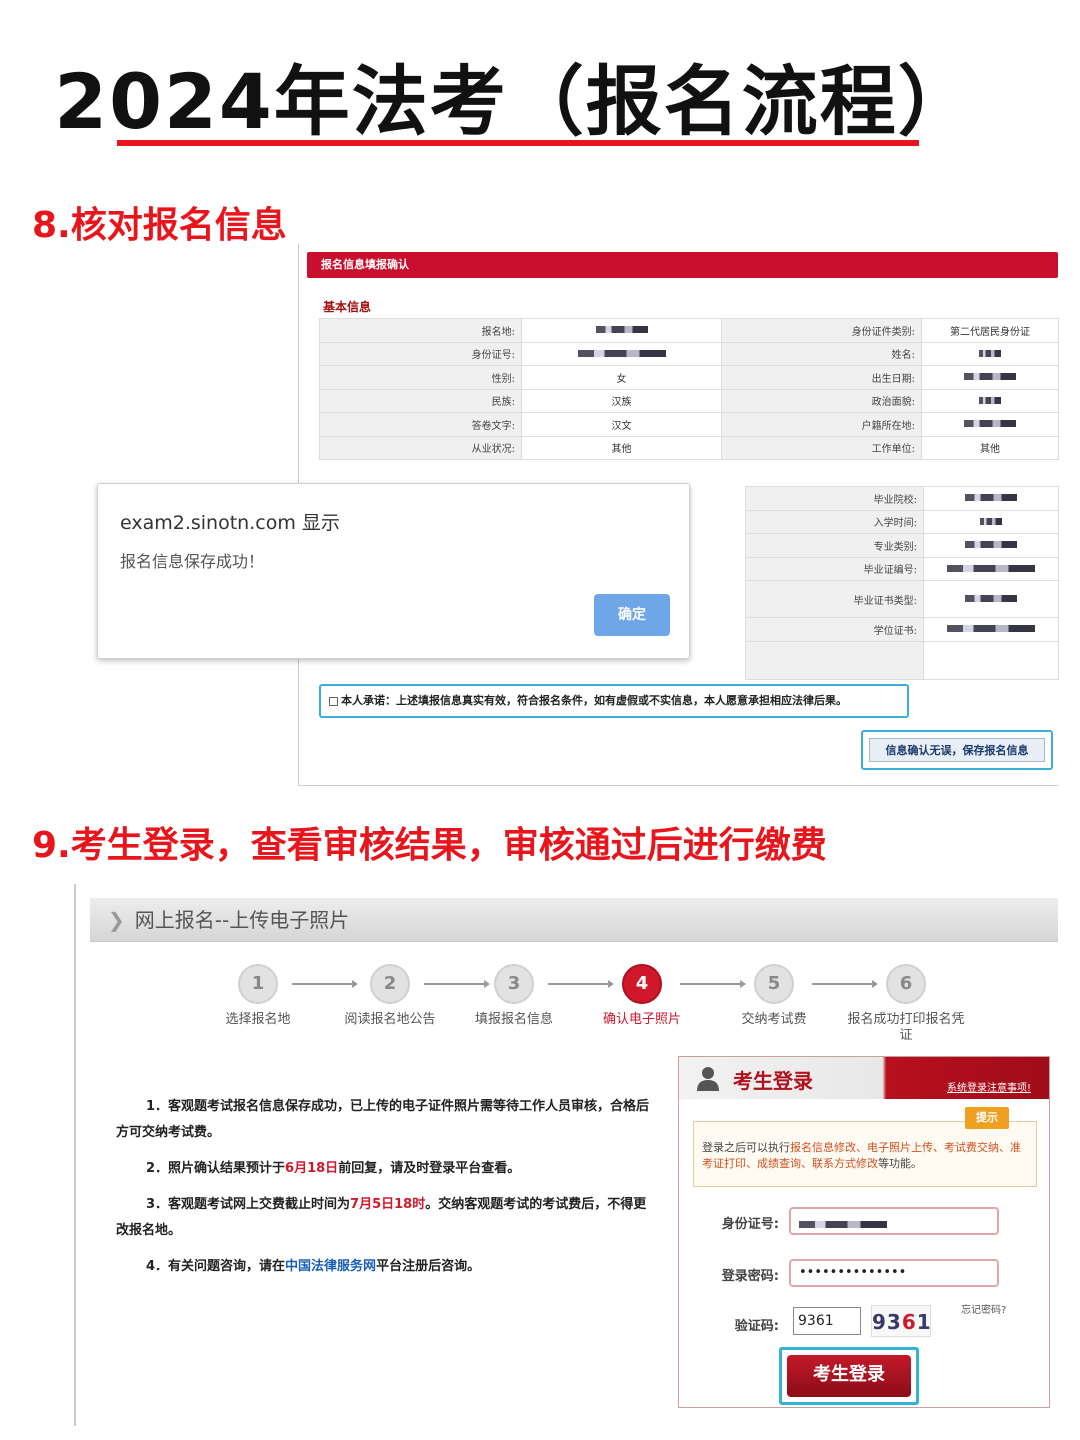 The height and width of the screenshot is (1440, 1080). What do you see at coordinates (887, 1322) in the screenshot?
I see `captcha-char: 93` at bounding box center [887, 1322].